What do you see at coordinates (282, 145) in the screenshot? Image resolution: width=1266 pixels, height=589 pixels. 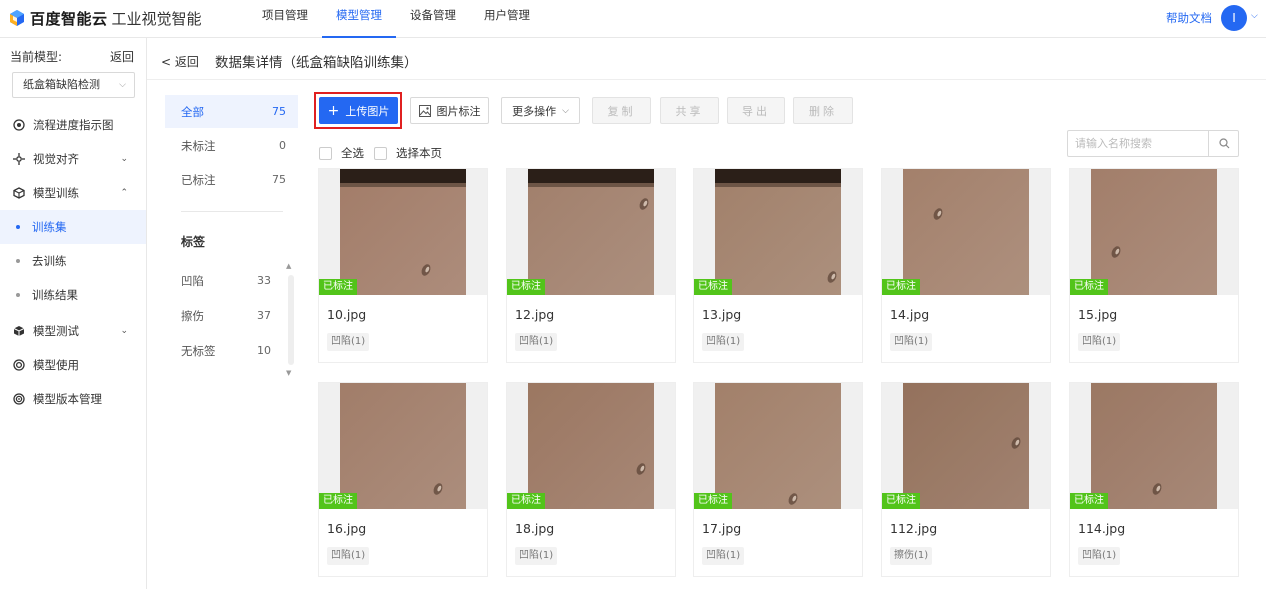 I see `filter-count: 0` at bounding box center [282, 145].